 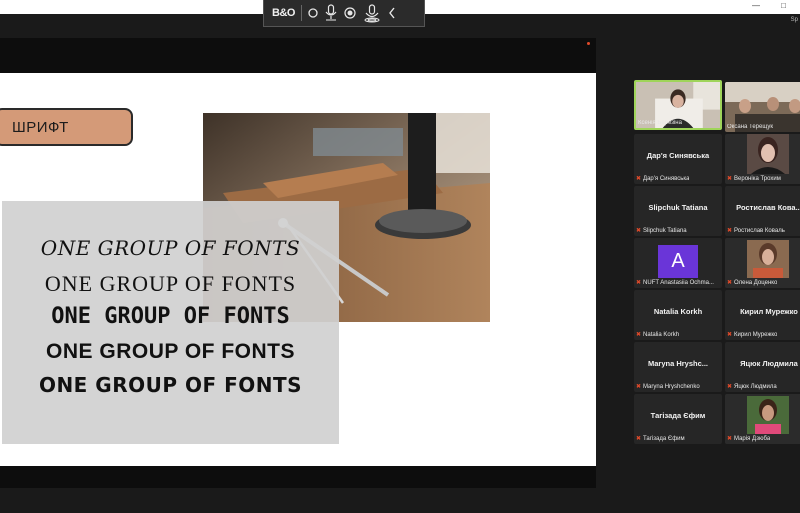 I want to click on font-sample-1: ONE GROUP OF FONTS, so click(x=170, y=248).